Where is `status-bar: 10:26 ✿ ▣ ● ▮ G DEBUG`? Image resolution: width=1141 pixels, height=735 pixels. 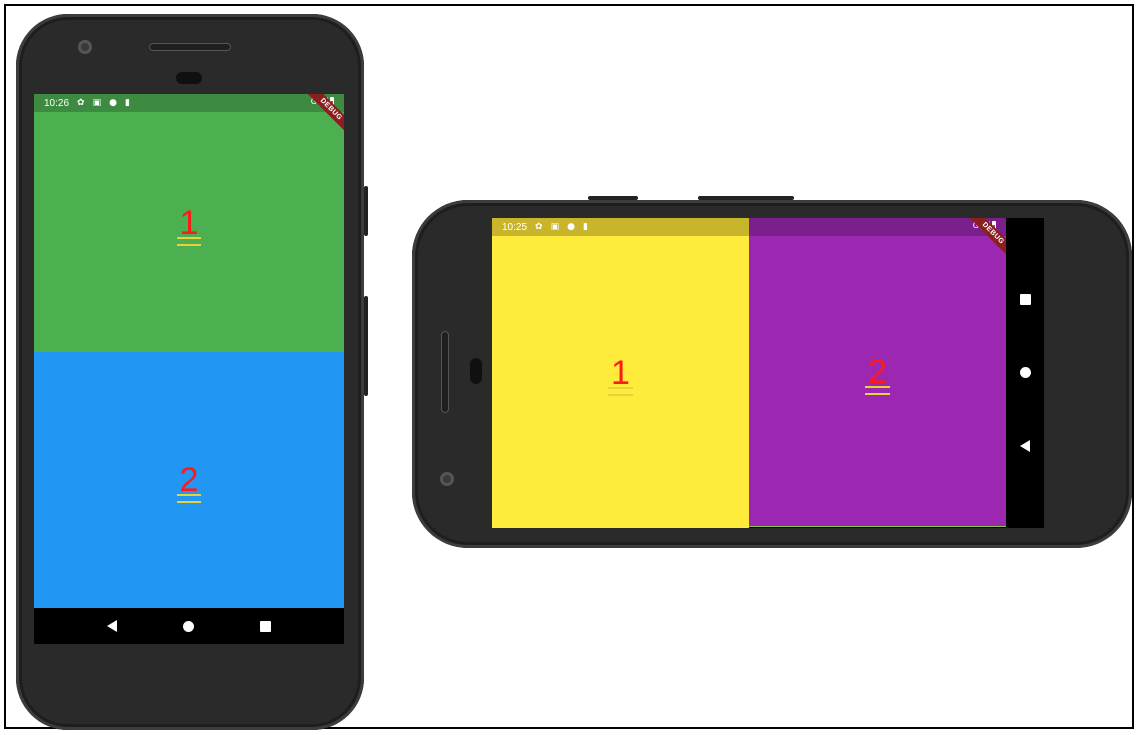 status-bar: 10:26 ✿ ▣ ● ▮ G DEBUG is located at coordinates (189, 115).